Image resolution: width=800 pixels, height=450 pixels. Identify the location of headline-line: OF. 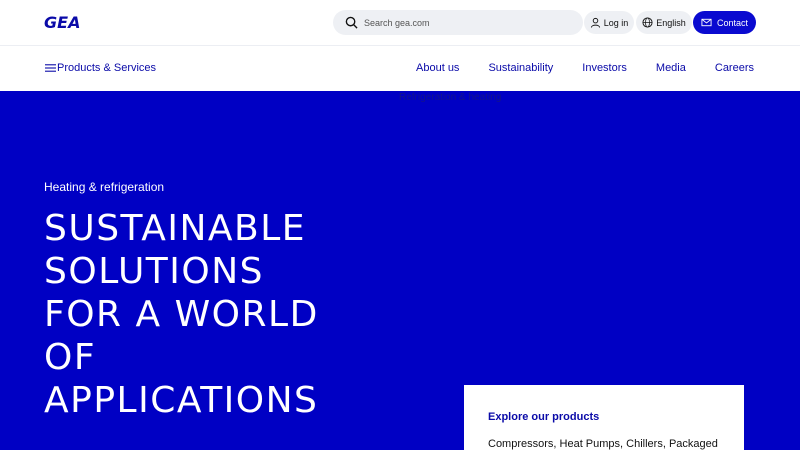
(70, 357).